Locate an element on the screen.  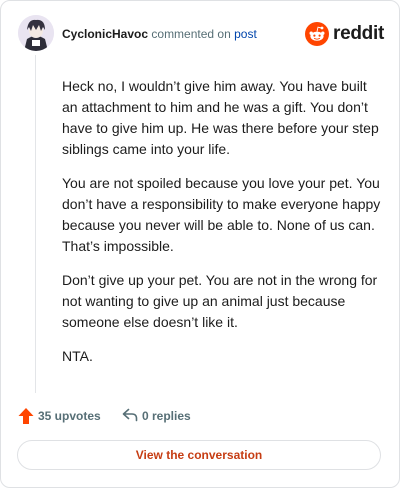
view-conversation-button: View the conversation is located at coordinates (199, 455).